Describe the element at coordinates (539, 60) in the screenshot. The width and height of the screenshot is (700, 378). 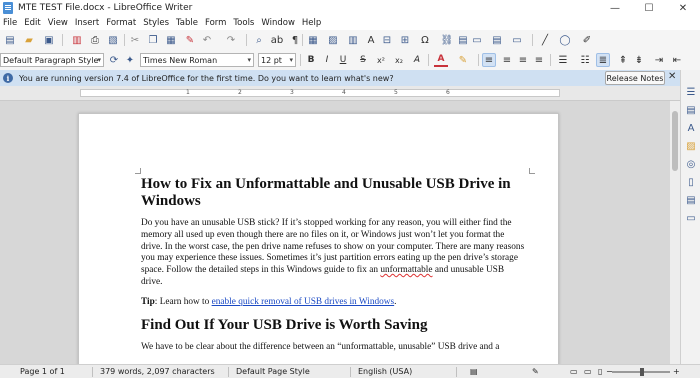
I see `justify-icon: ≡` at that location.